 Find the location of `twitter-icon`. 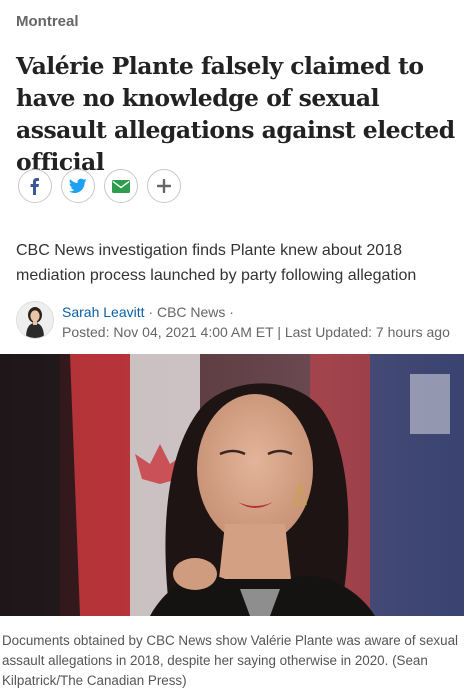

twitter-icon is located at coordinates (78, 185).